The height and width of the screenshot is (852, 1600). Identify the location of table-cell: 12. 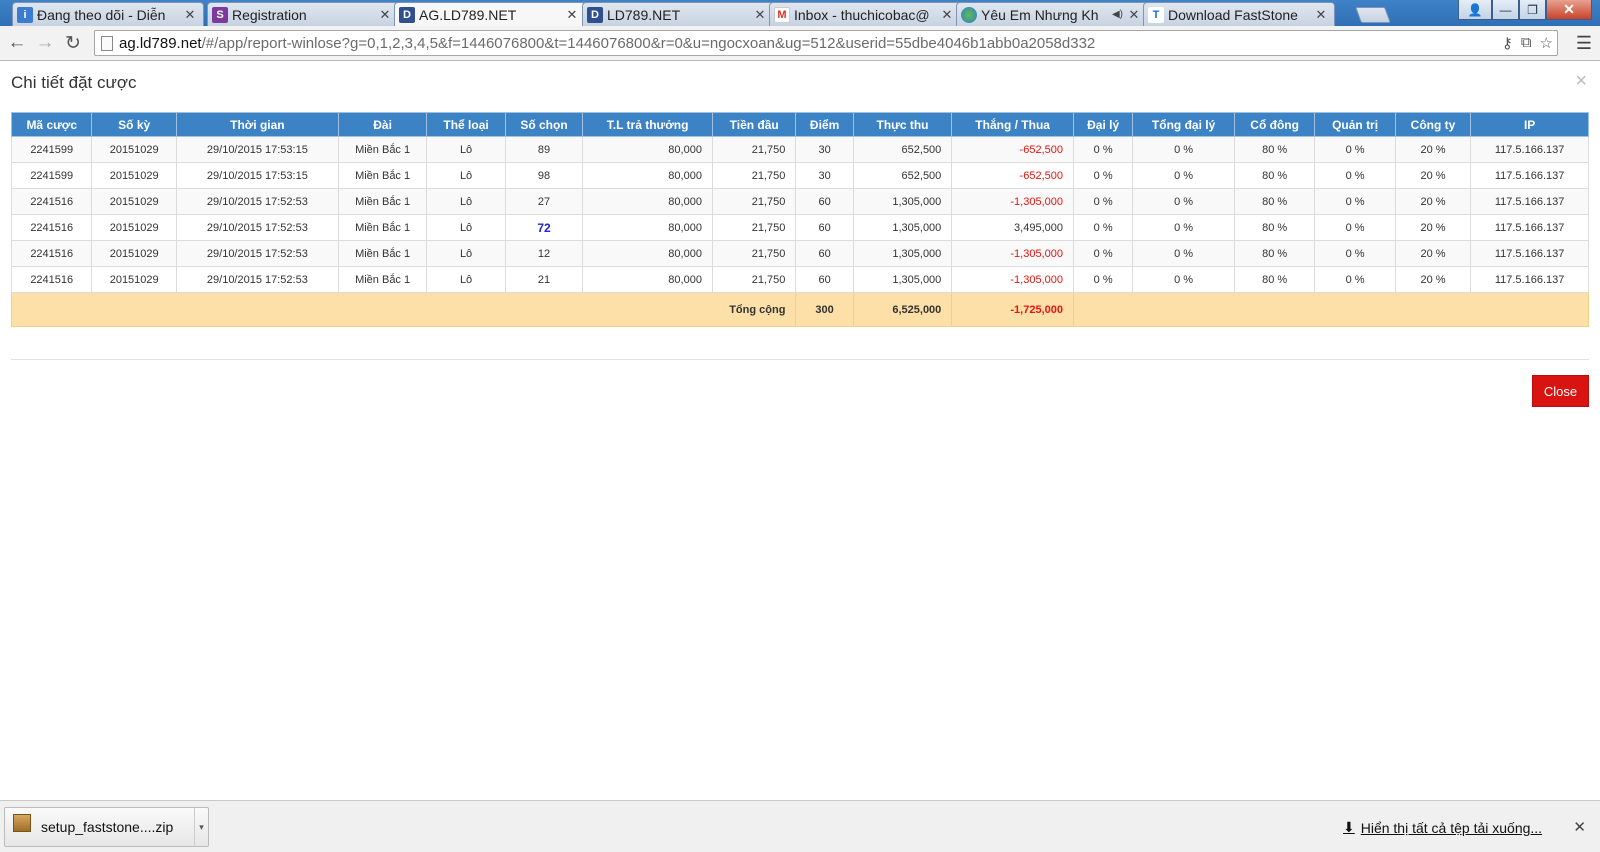
(544, 253).